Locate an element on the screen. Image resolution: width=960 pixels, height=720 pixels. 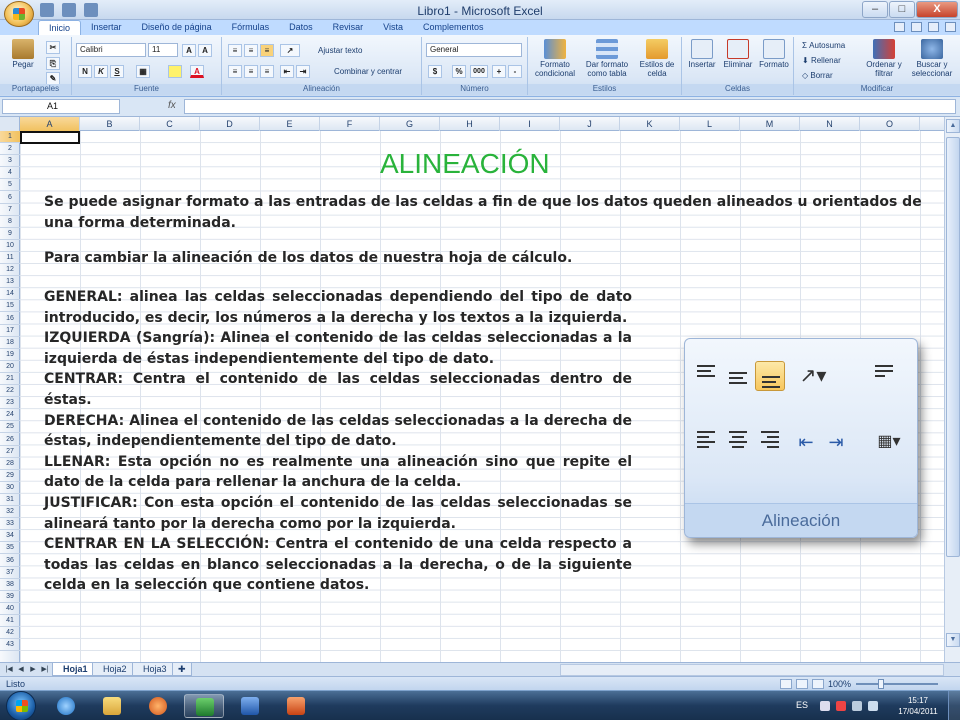
increase-indent-icon: ⇥ is located at coordinates (303, 71).